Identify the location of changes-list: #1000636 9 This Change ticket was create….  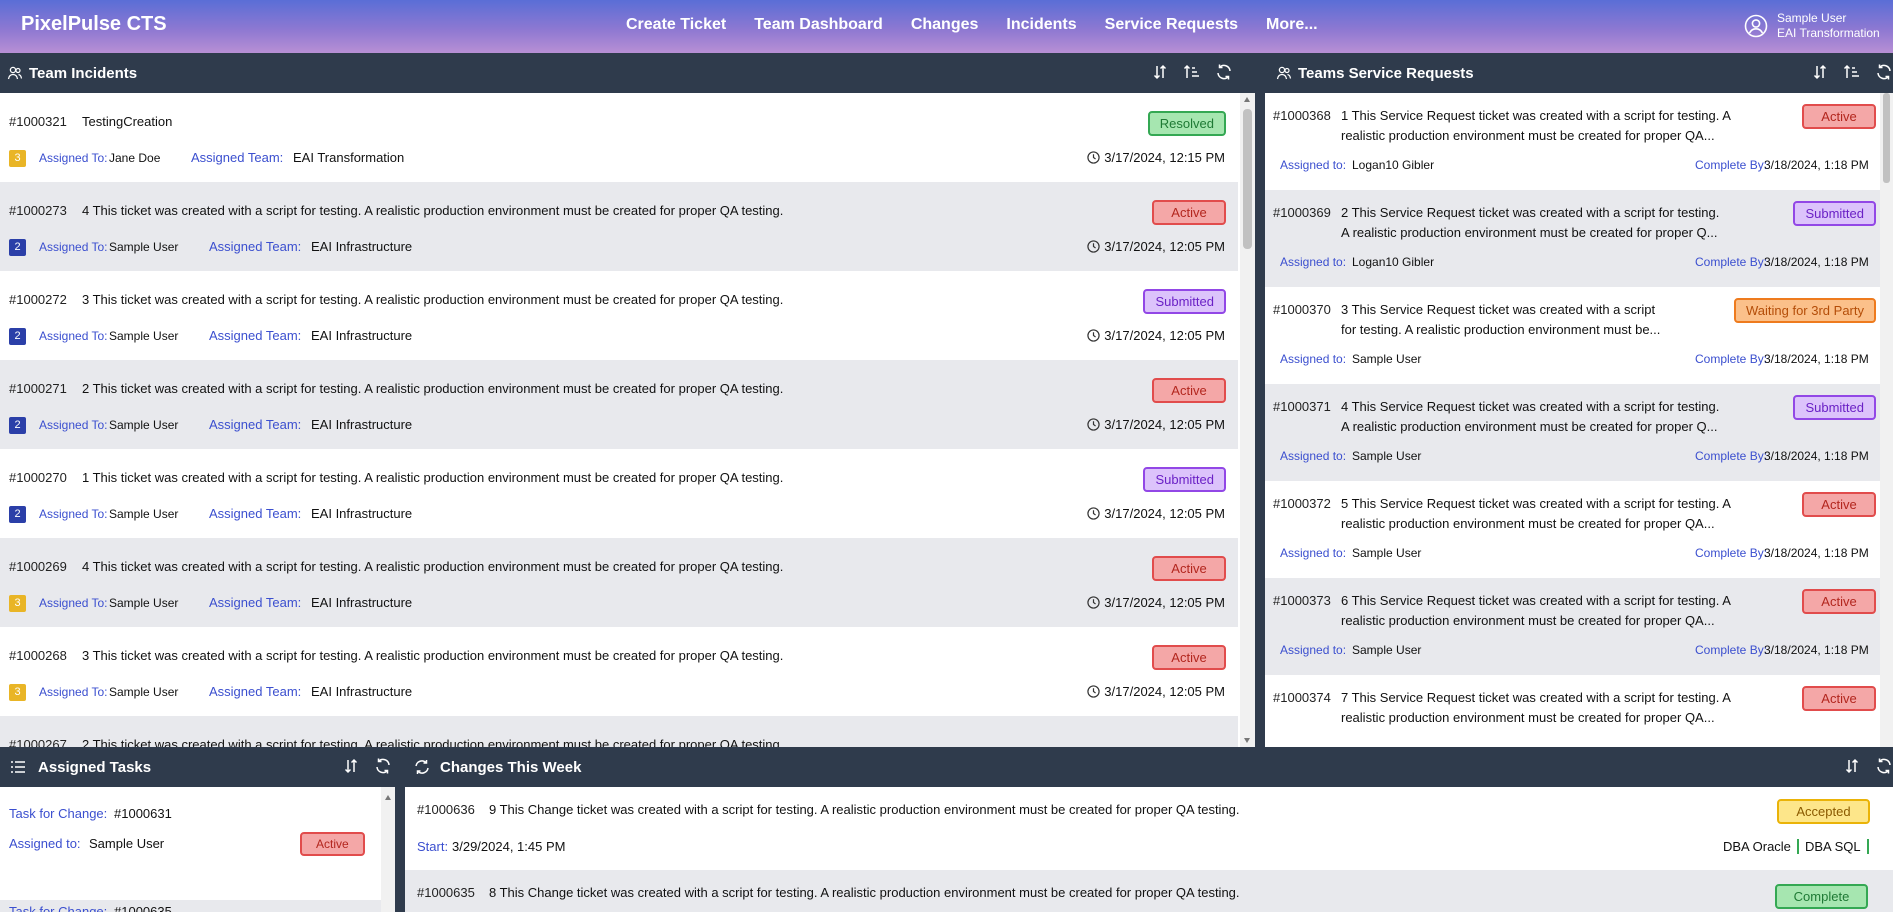
(1149, 849).